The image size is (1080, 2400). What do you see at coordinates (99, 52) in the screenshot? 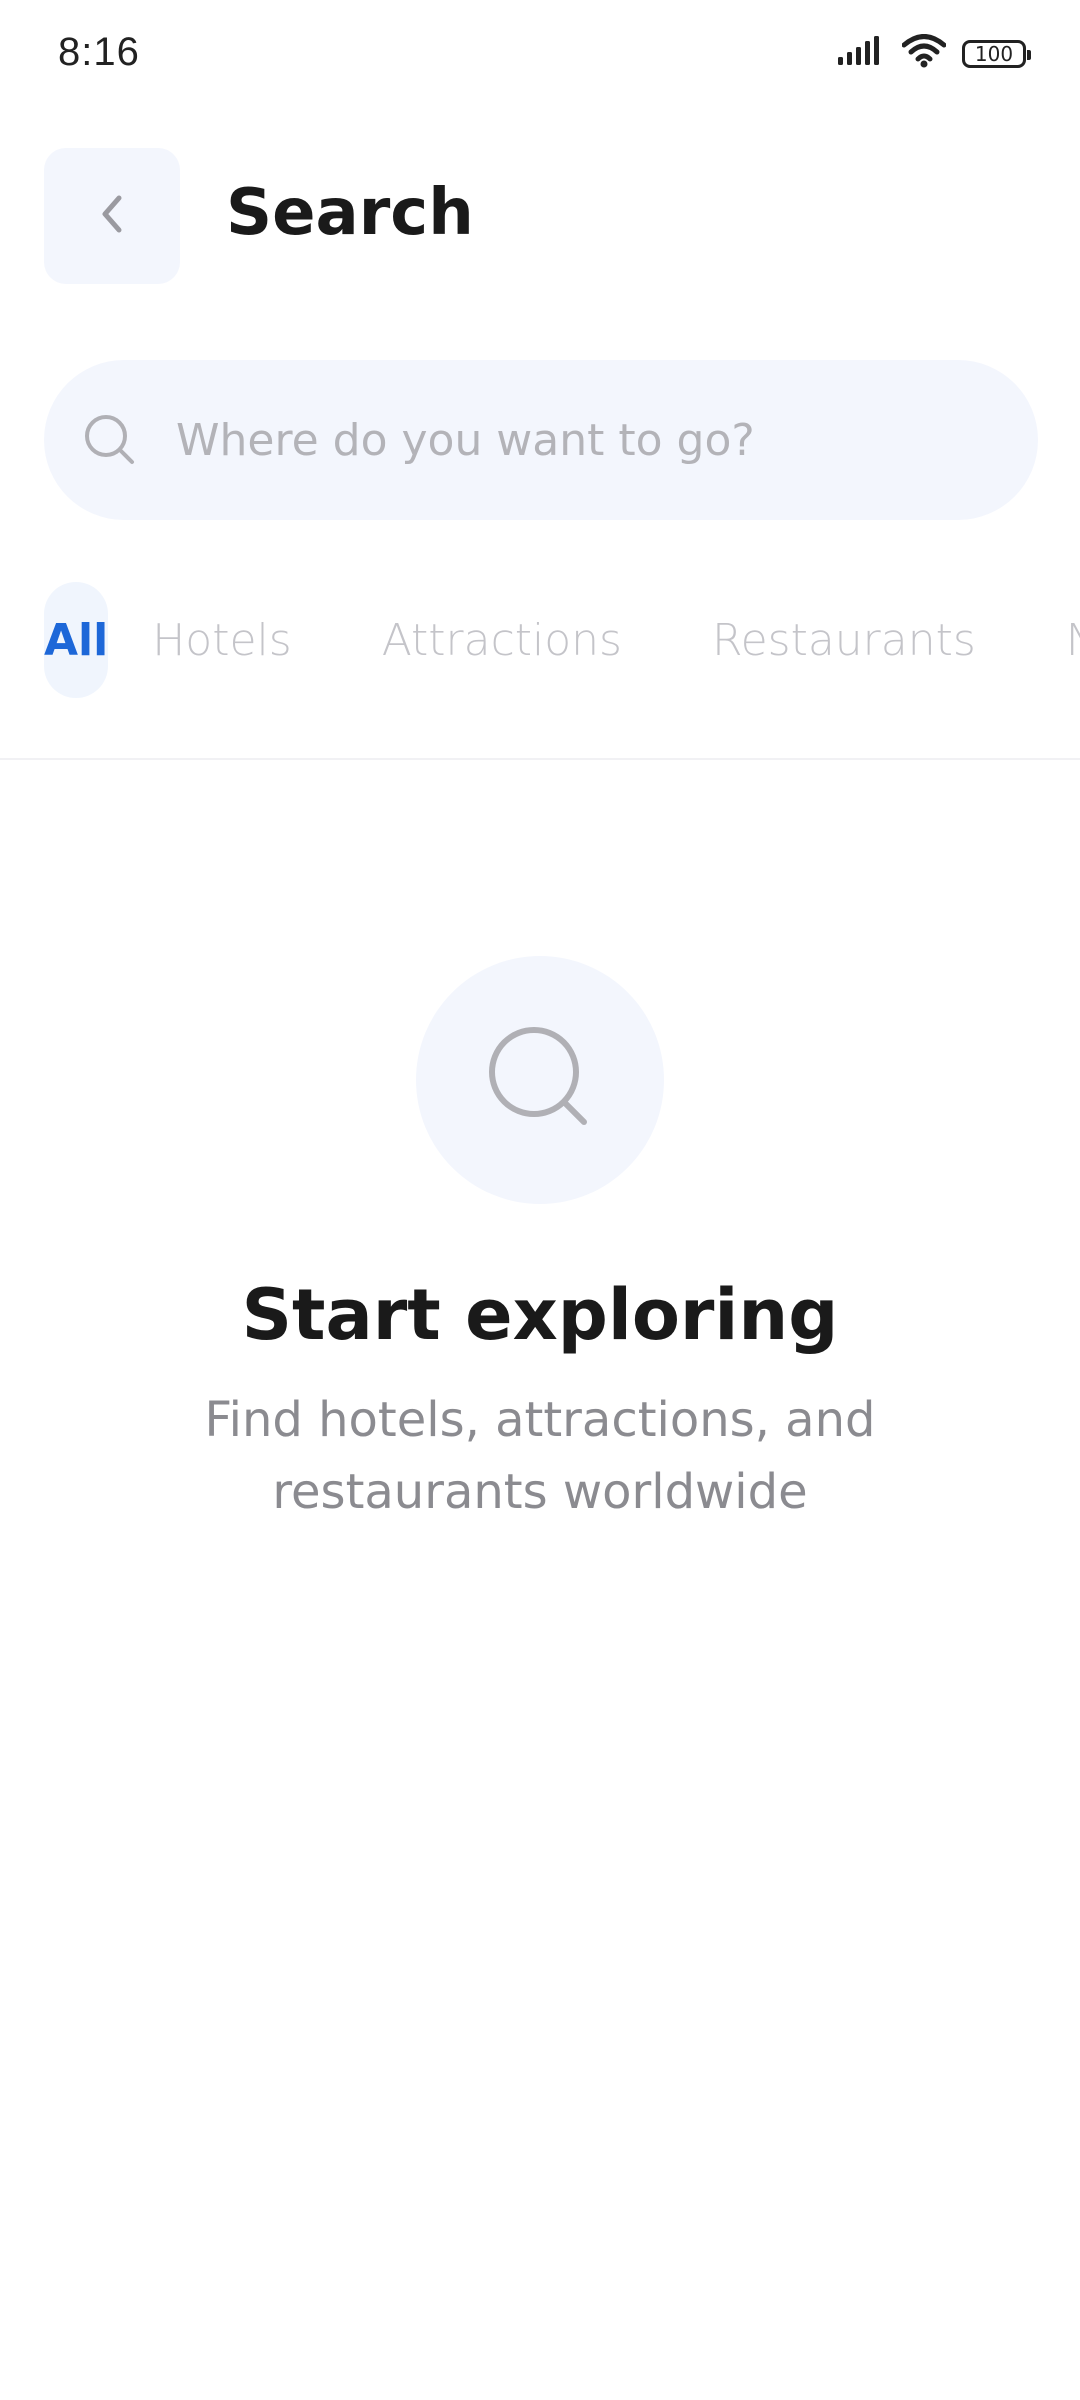
I see `status-time: 8:16` at bounding box center [99, 52].